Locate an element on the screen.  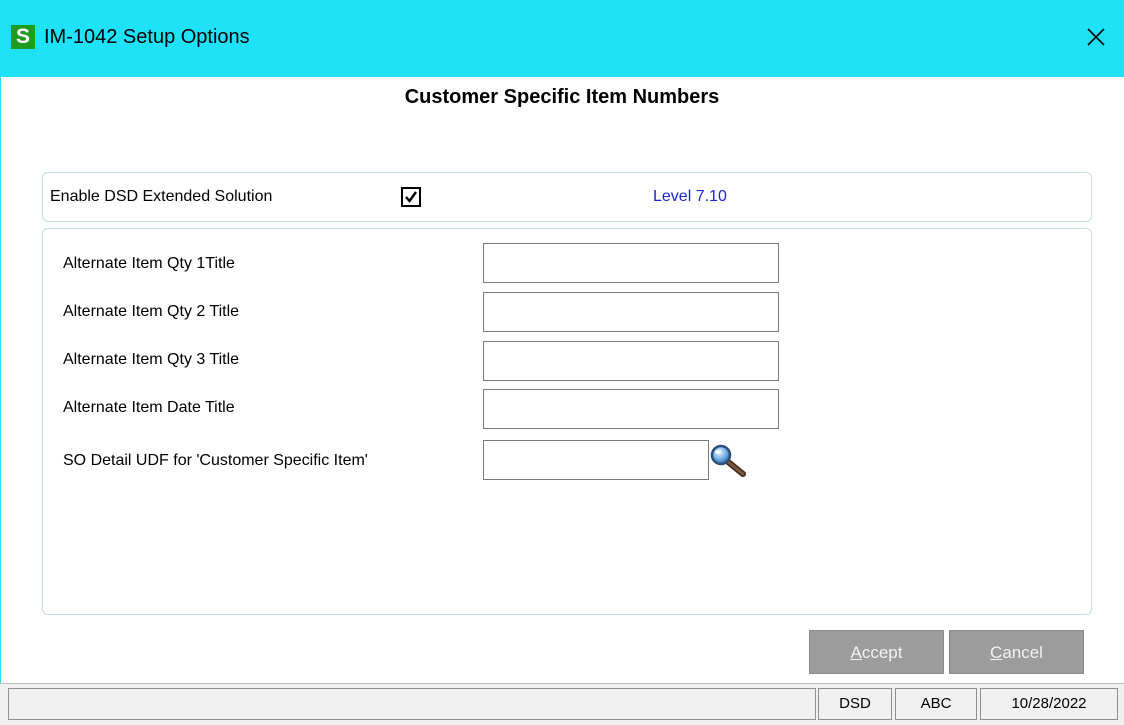
alt-qty-1-title-label: Alternate Item Qty 1Title is located at coordinates (149, 263).